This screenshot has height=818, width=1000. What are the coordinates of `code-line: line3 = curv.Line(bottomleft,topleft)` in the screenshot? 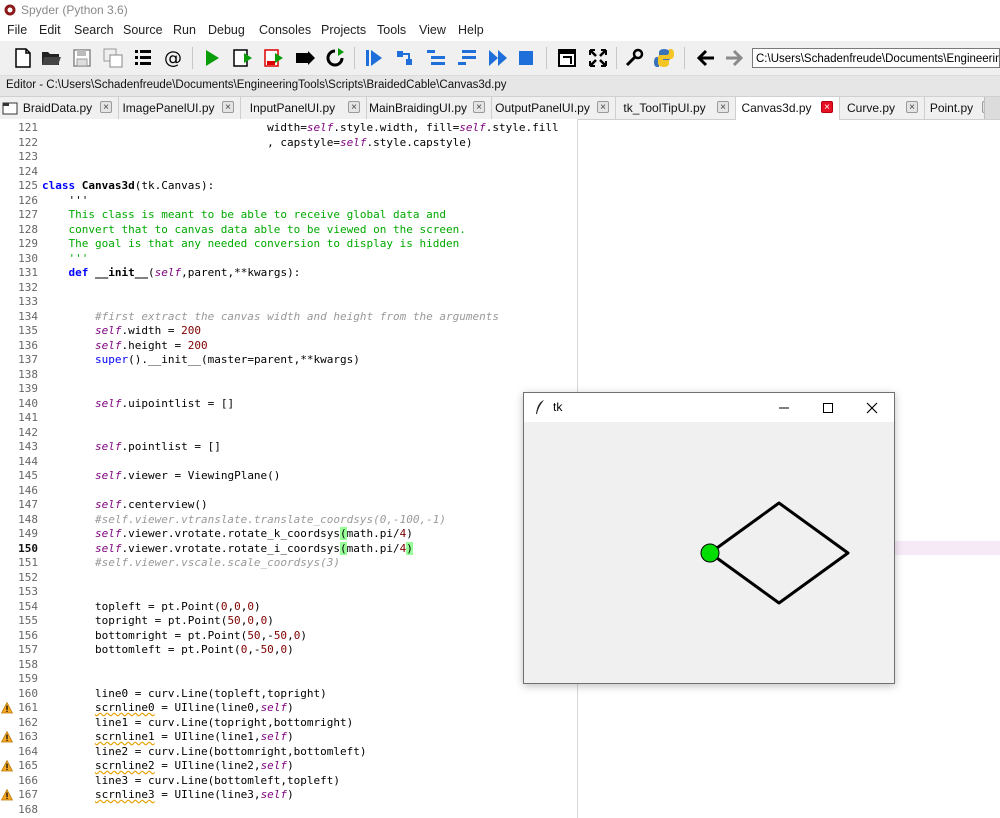 It's located at (191, 780).